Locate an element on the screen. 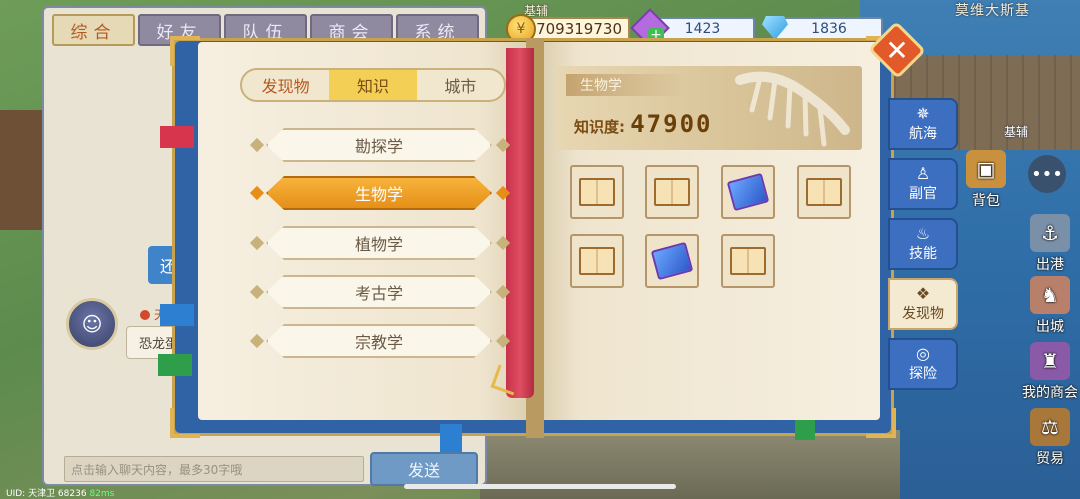 Image resolution: width=1080 pixels, height=499 pixels. city-label: 出城 is located at coordinates (1050, 327).